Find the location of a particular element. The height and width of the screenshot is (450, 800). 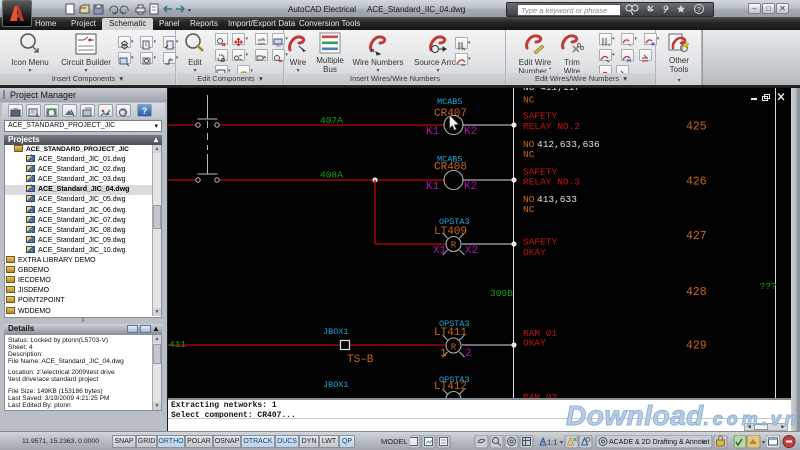

svg-text: TS–B is located at coordinates (360, 360).